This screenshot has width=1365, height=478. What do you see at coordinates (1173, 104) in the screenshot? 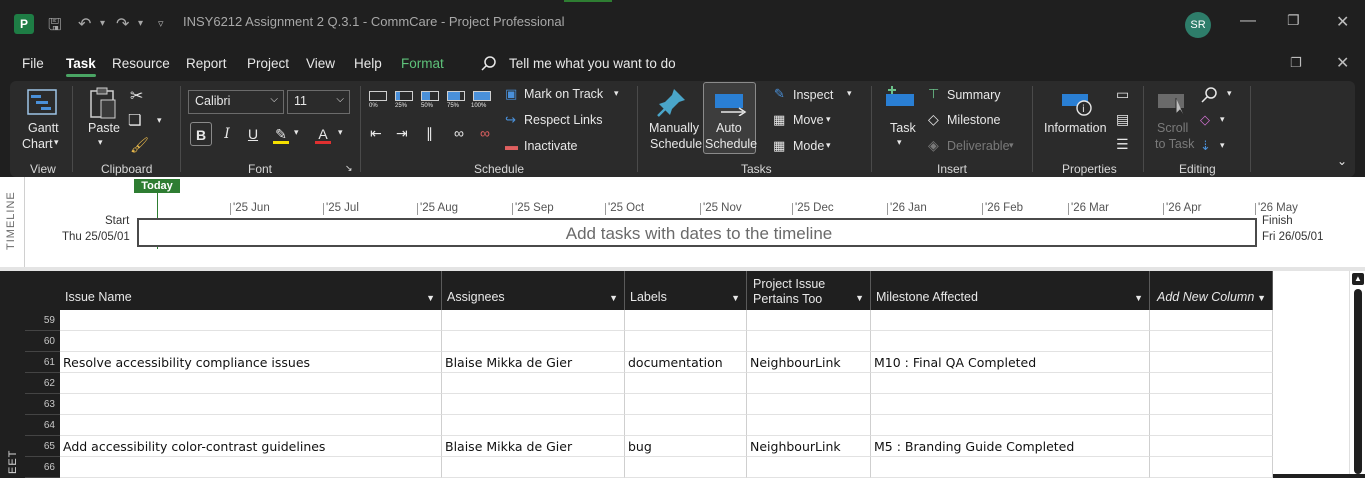
I see `scroll-to-task-icon` at bounding box center [1173, 104].